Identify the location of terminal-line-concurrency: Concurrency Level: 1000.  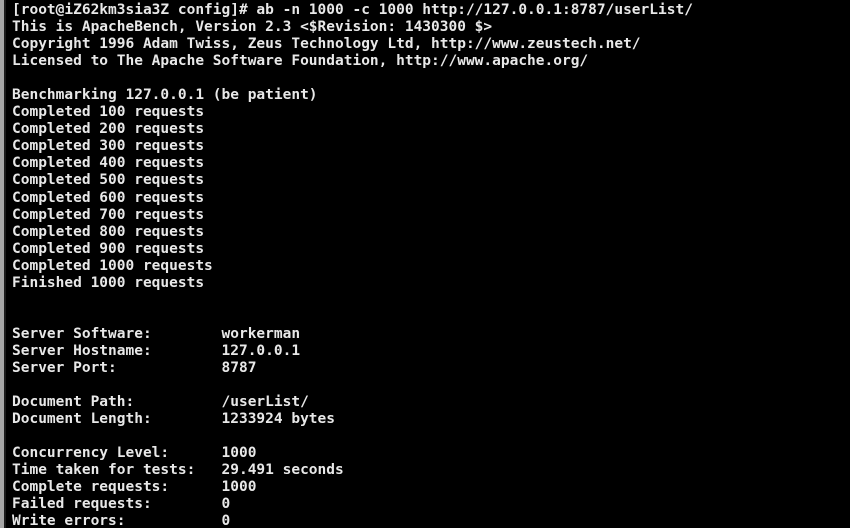
(134, 453).